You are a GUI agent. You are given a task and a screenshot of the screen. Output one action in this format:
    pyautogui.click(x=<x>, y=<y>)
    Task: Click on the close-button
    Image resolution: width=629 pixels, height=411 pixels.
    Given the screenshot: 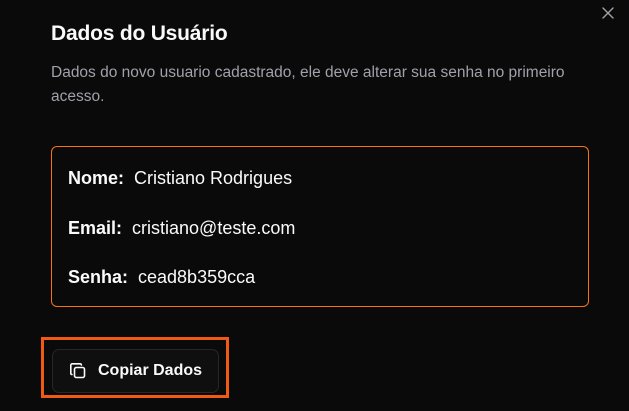 What is the action you would take?
    pyautogui.click(x=608, y=13)
    